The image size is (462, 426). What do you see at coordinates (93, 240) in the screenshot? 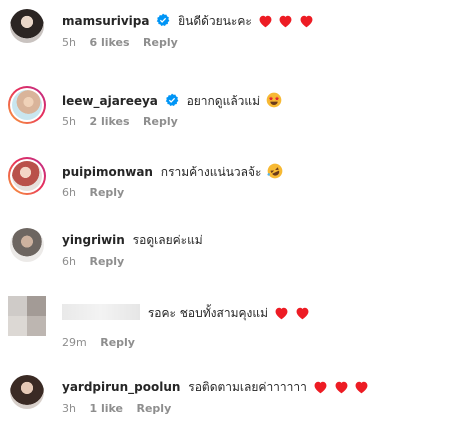
I see `comment-username: yingriwin` at bounding box center [93, 240].